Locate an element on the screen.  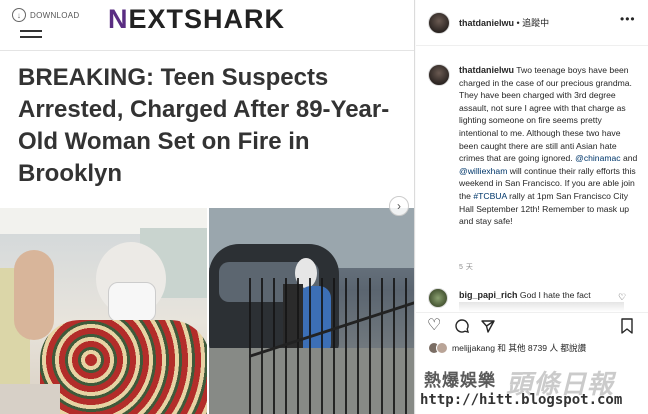
caption-username: thatdanielwu is located at coordinates (486, 70).